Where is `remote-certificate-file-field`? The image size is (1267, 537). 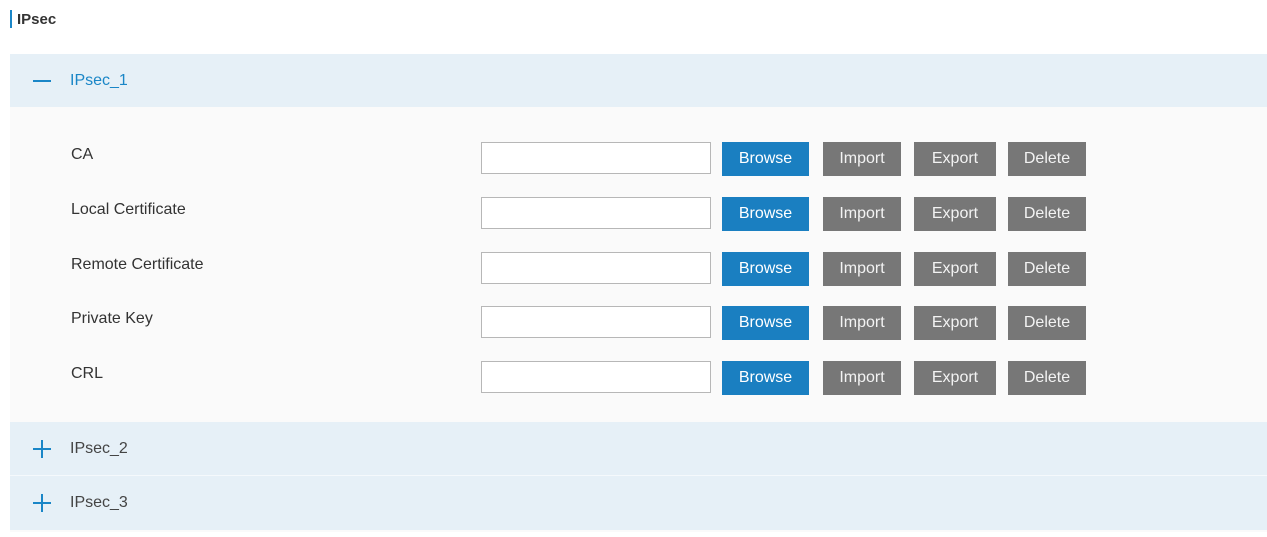
remote-certificate-file-field is located at coordinates (596, 268).